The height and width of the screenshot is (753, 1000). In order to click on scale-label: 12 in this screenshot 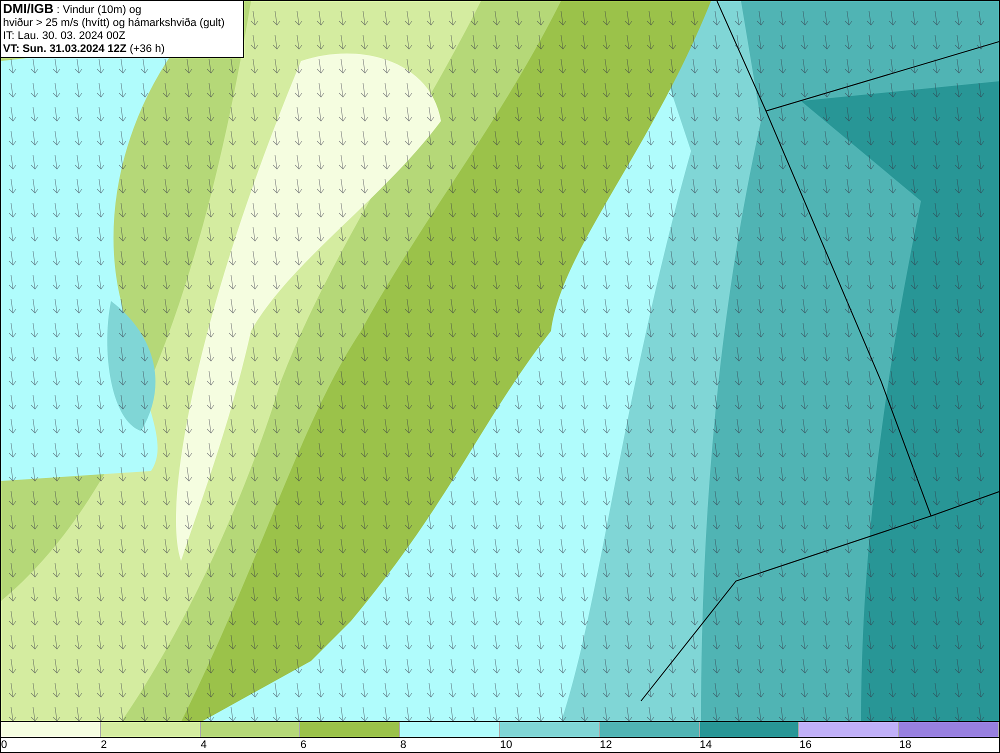, I will do `click(606, 745)`.